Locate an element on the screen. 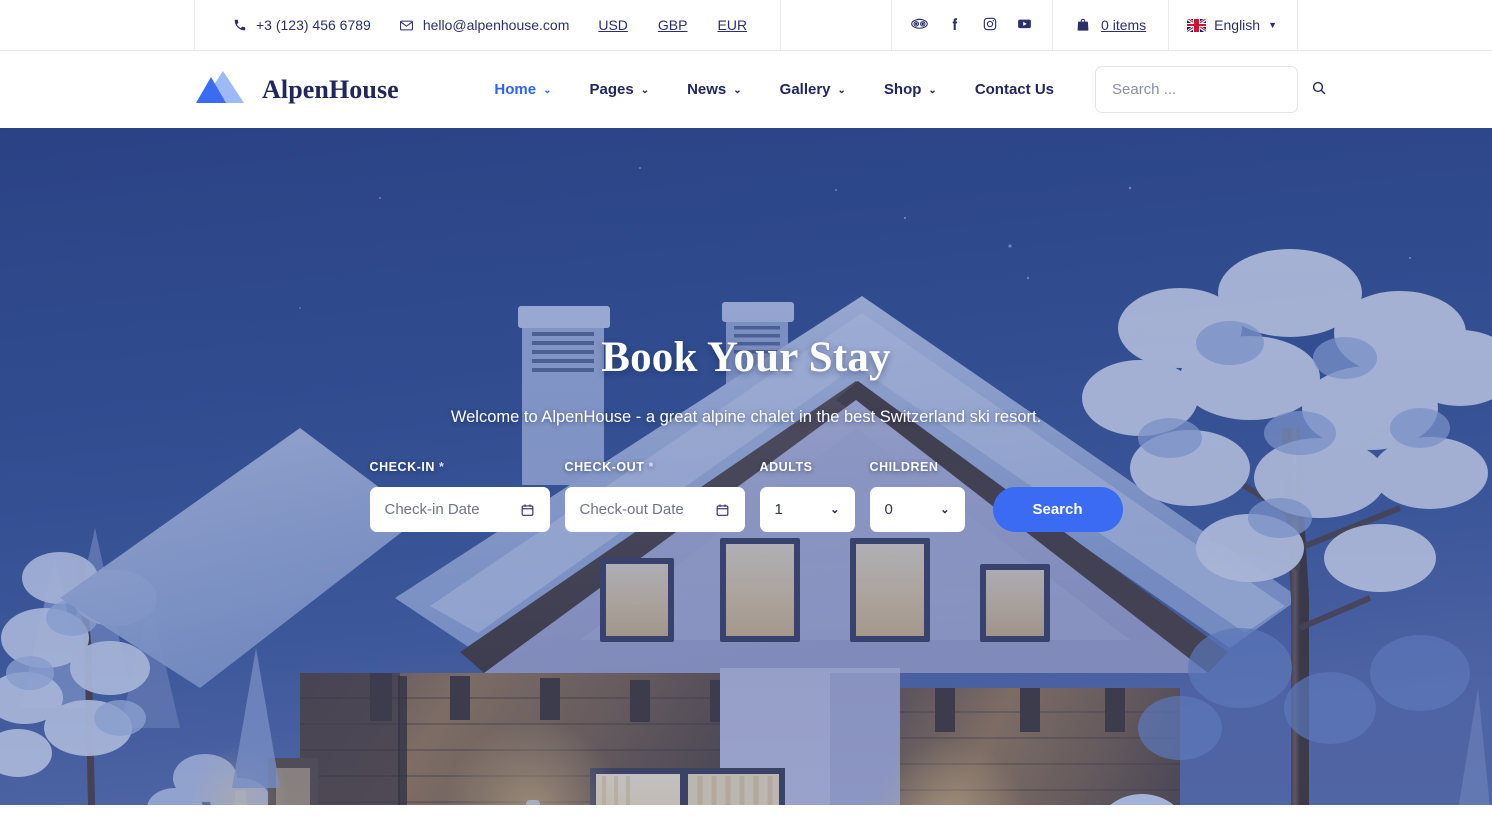 The image size is (1492, 830). email-link: hello@alpenhouse.com is located at coordinates (484, 25).